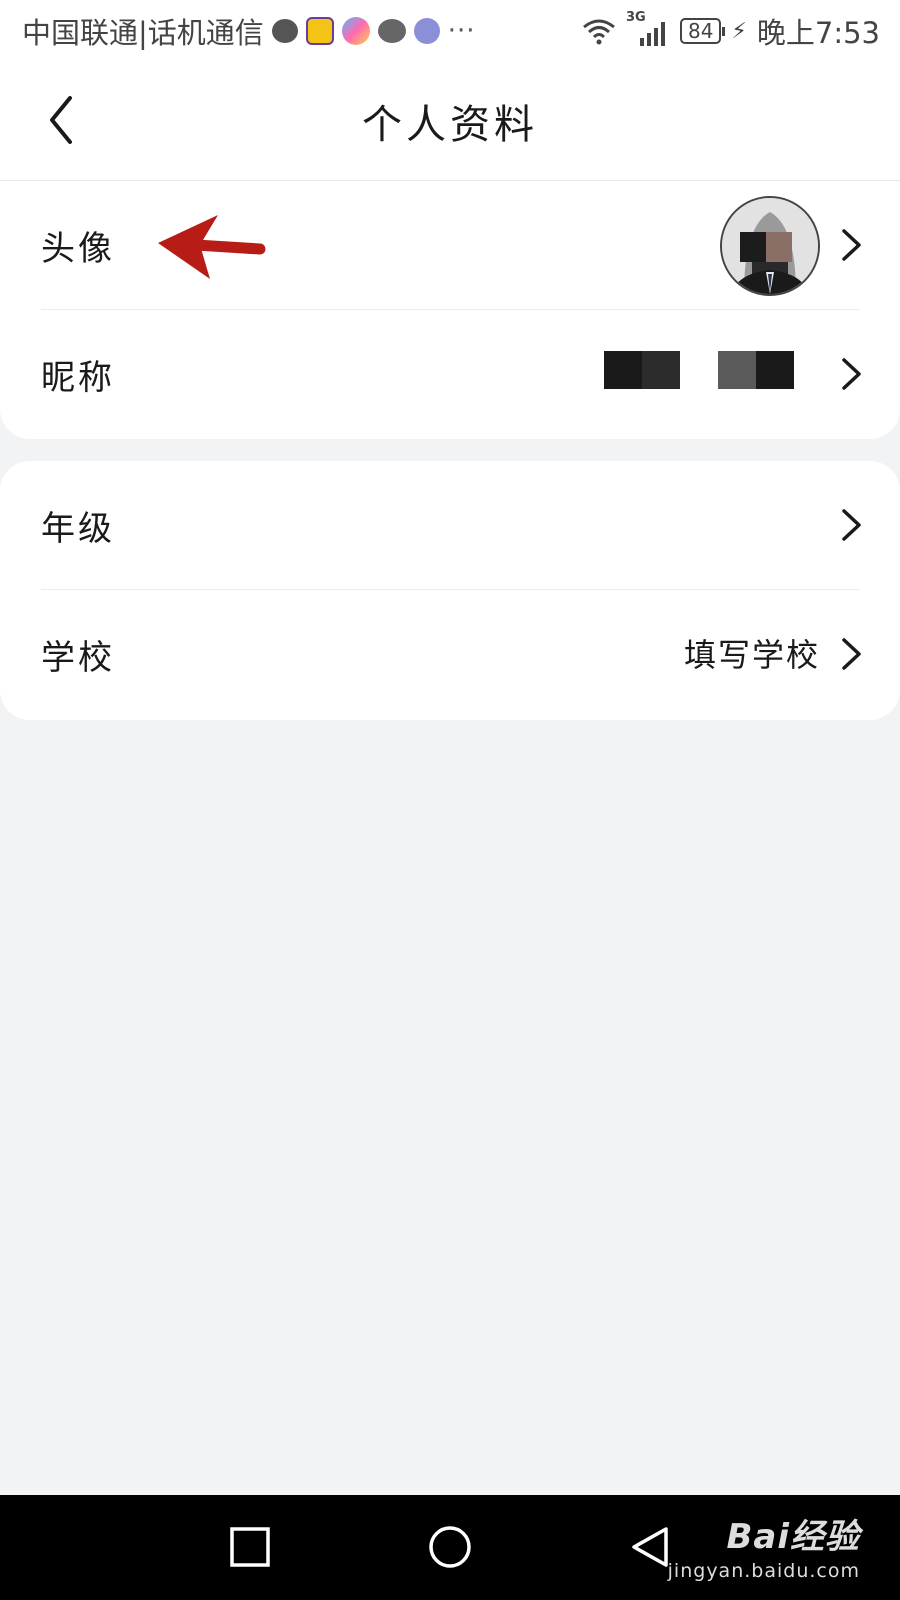  What do you see at coordinates (78, 529) in the screenshot?
I see `grade-label: 年级` at bounding box center [78, 529].